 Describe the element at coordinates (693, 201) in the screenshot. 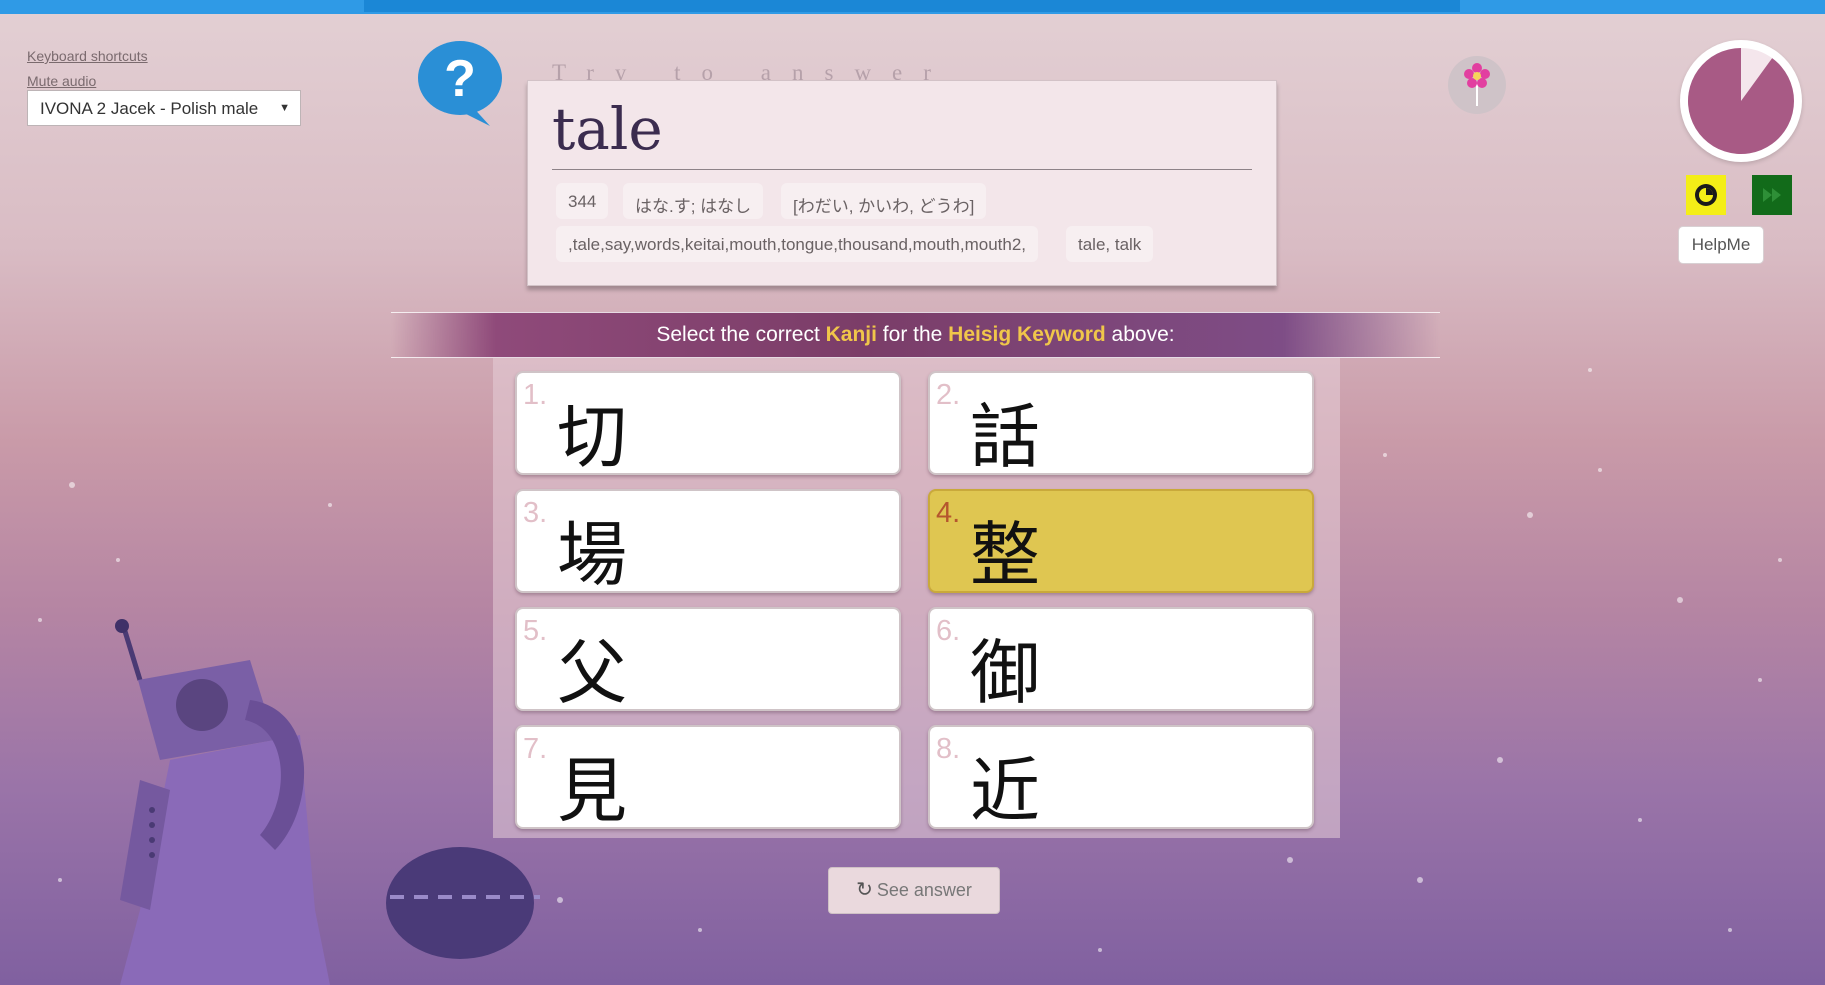

I see `chip-kun-reading: はな.す; はなし` at that location.